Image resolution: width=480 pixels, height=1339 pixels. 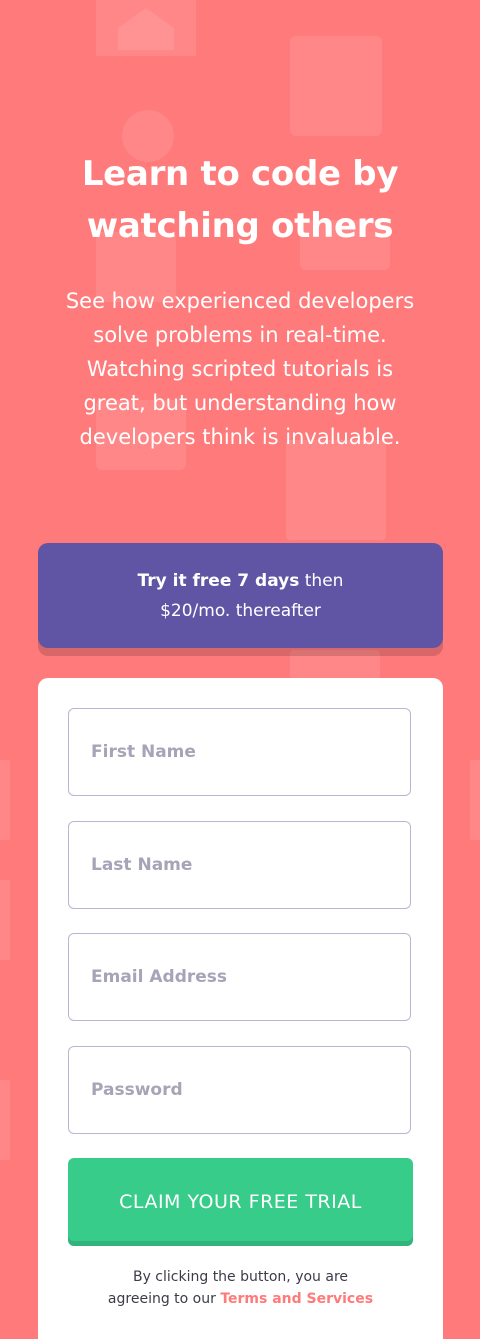 I want to click on page-title-line-1: Learn to code by, so click(x=240, y=174).